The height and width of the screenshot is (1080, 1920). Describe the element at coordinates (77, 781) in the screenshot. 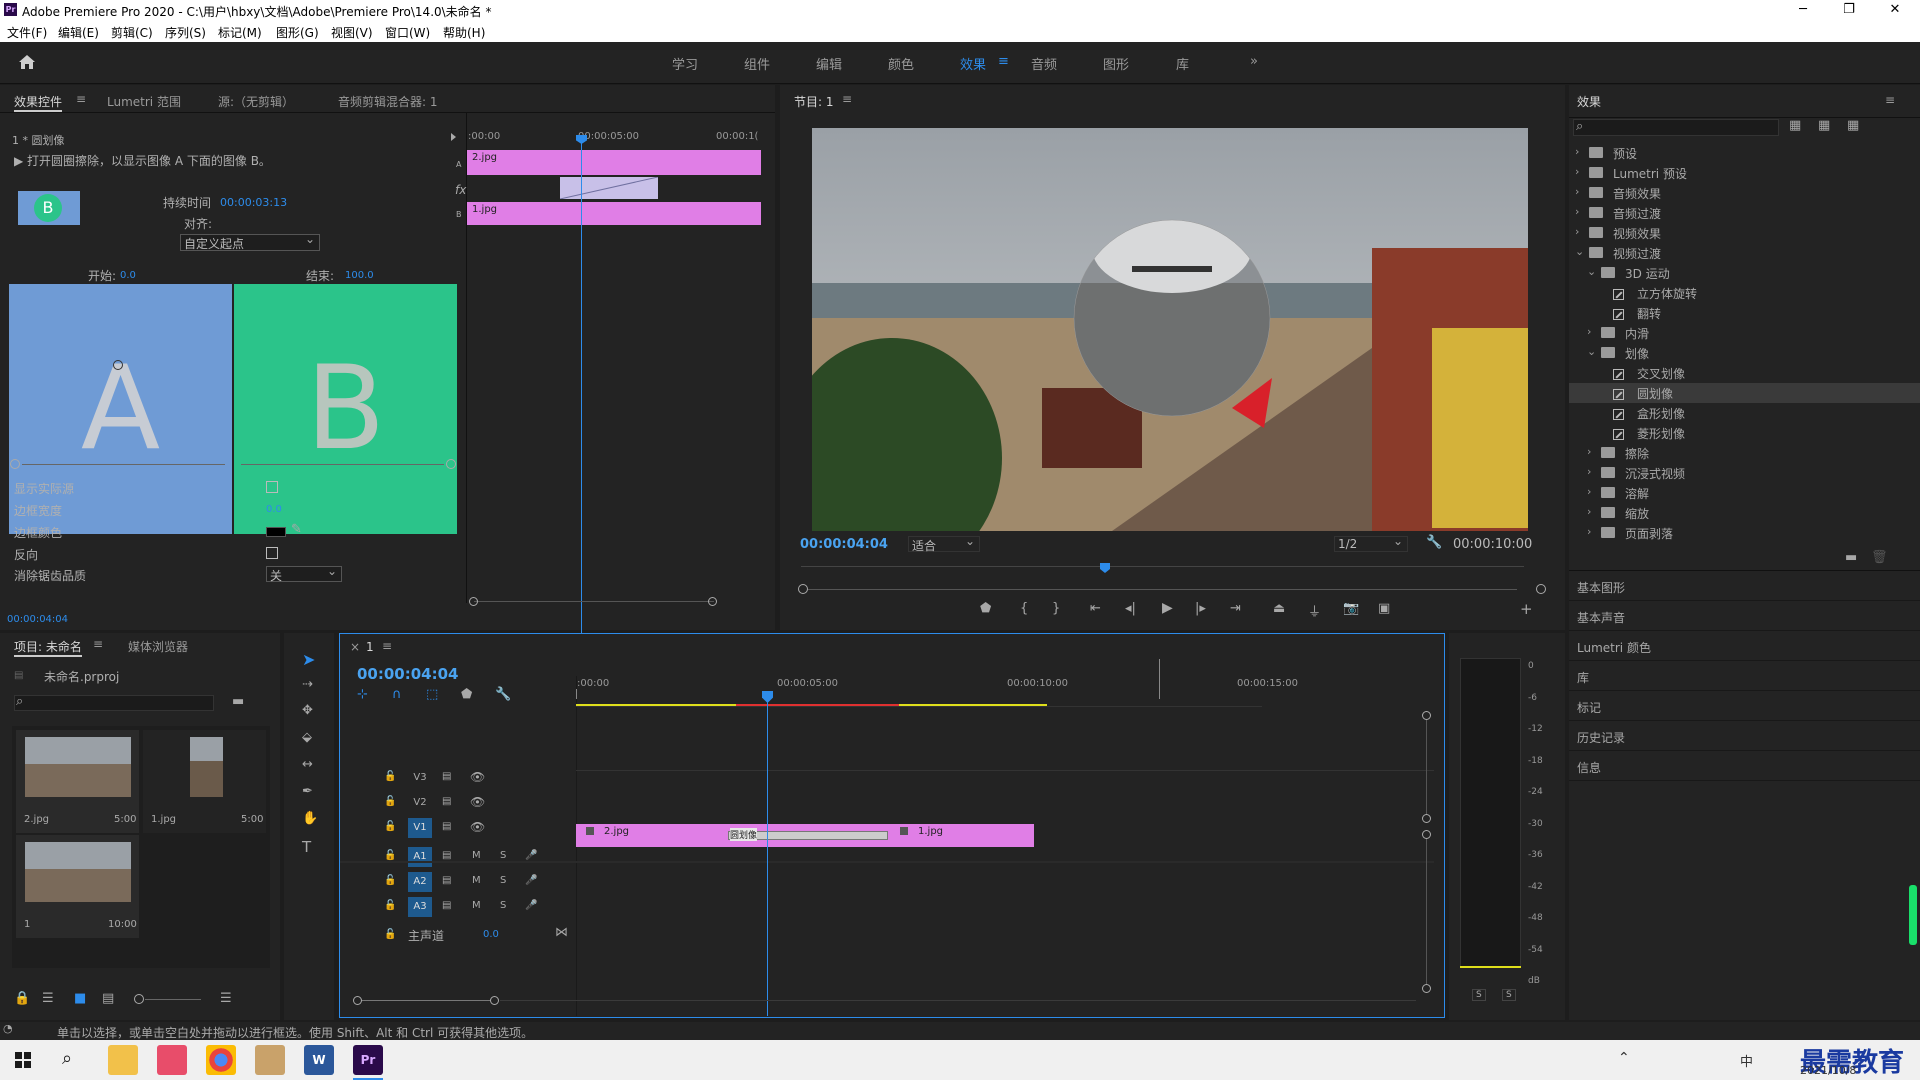

I see `project-item-2jpg: 2.jpg 5:00` at that location.